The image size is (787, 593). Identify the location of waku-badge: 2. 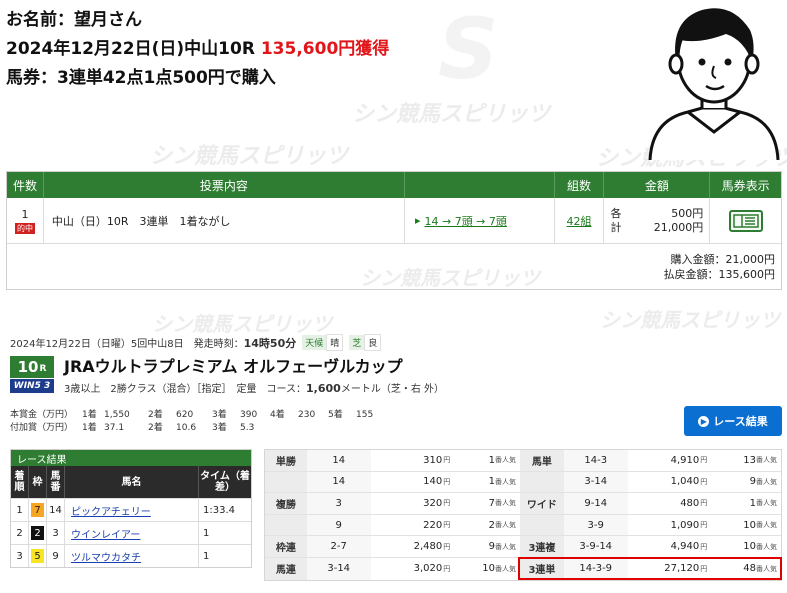
(37, 533).